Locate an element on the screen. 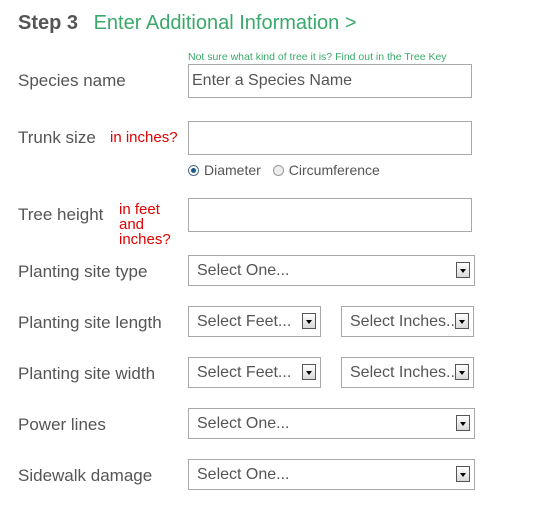 Image resolution: width=535 pixels, height=509 pixels. diameter-radio-label: Diameter is located at coordinates (232, 170).